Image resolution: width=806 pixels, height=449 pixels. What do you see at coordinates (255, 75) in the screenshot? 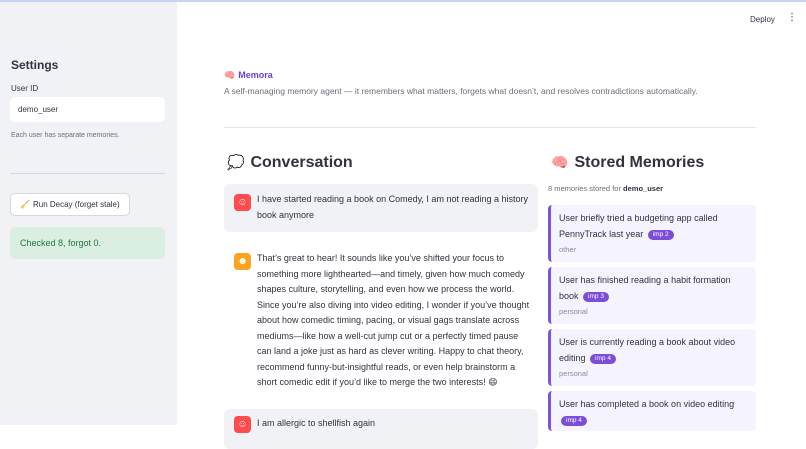
I see `brand-name: Memora` at bounding box center [255, 75].